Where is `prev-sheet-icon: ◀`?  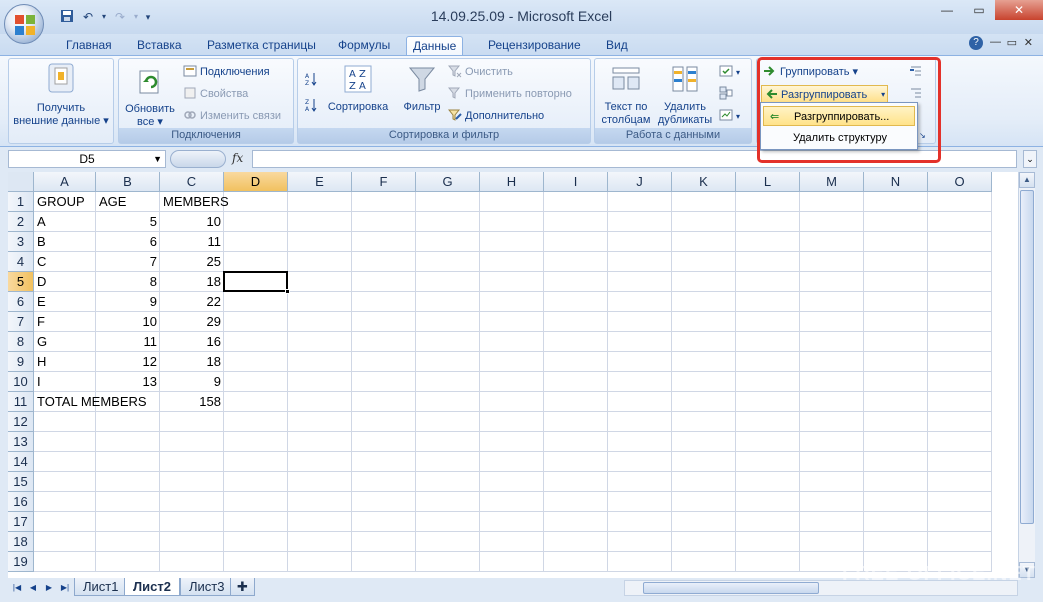
prev-sheet-icon: ◀ is located at coordinates (33, 588).